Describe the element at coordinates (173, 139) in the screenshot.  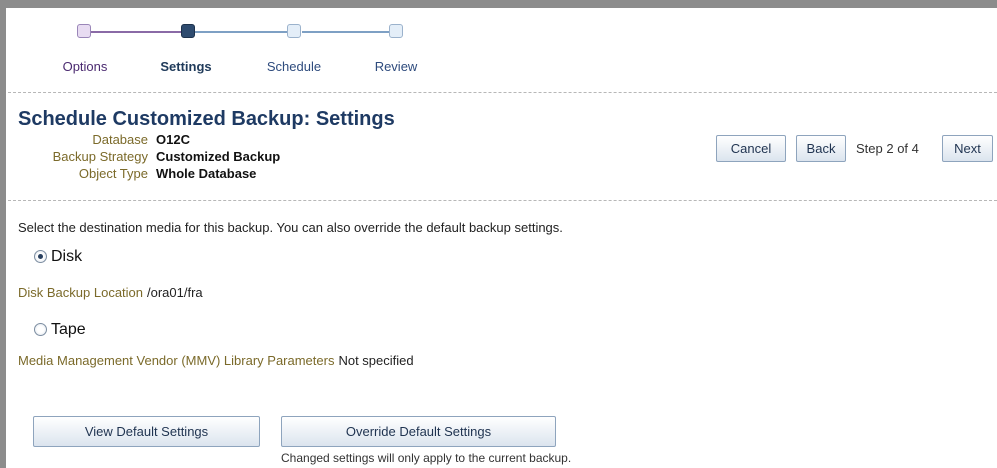
I see `database-value: O12C` at that location.